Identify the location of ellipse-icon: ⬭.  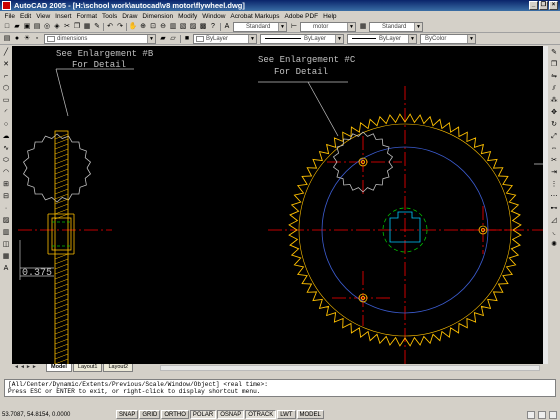
(6, 161).